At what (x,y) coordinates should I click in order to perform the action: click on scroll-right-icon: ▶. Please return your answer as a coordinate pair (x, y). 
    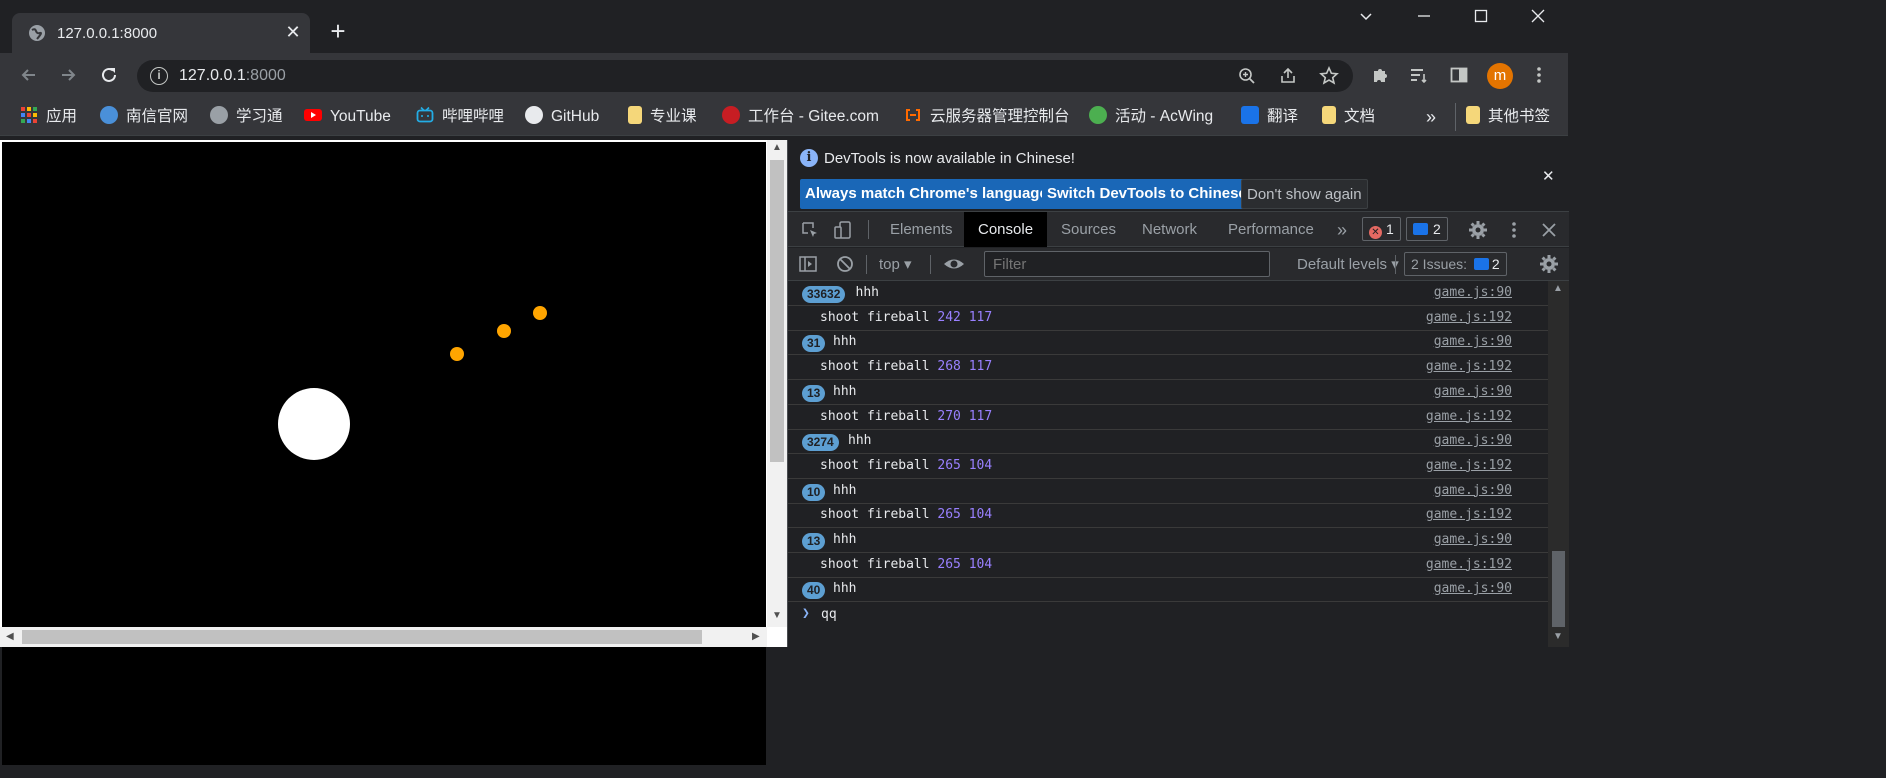
    Looking at the image, I should click on (756, 636).